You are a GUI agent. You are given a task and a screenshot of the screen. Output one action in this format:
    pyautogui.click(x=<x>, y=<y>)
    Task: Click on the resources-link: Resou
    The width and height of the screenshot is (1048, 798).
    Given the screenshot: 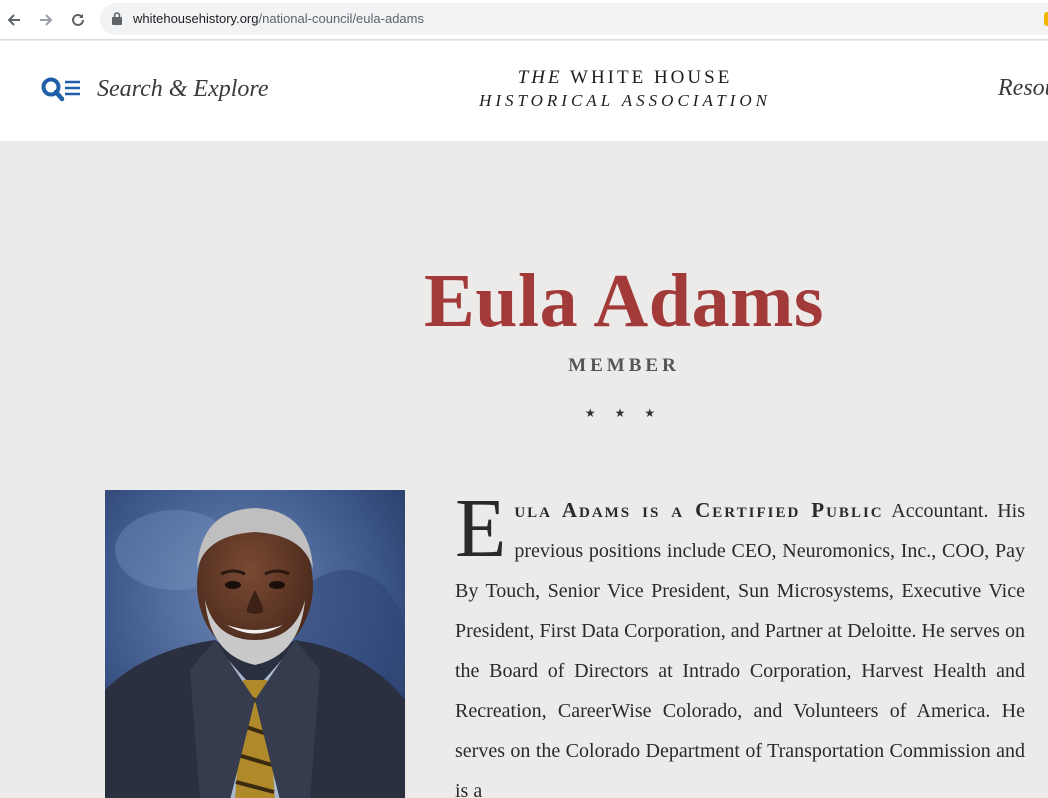 What is the action you would take?
    pyautogui.click(x=1023, y=88)
    